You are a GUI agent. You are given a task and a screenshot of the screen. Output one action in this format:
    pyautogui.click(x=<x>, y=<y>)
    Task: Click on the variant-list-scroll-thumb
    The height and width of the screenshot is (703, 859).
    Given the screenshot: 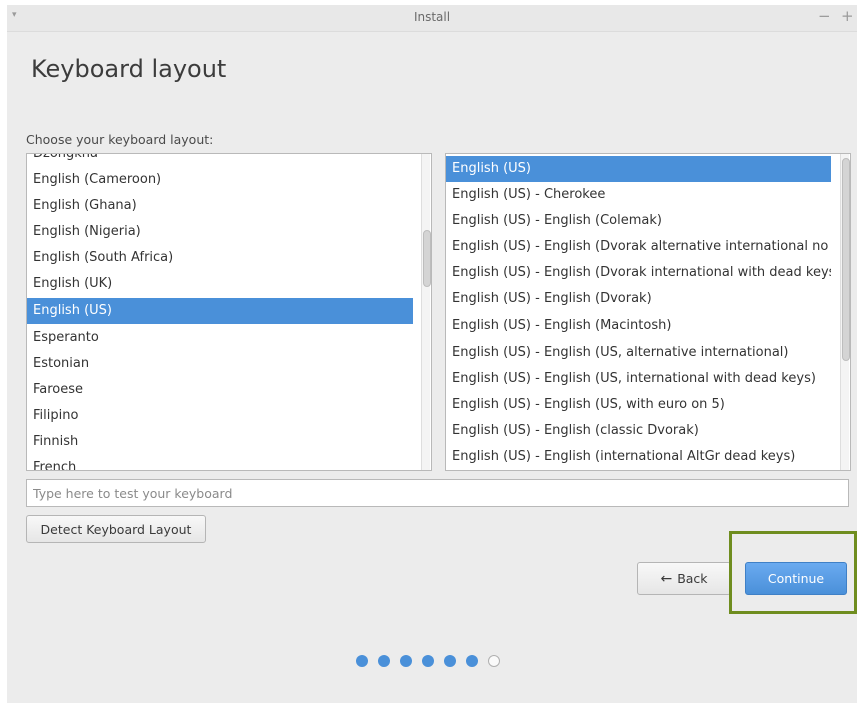 What is the action you would take?
    pyautogui.click(x=846, y=259)
    